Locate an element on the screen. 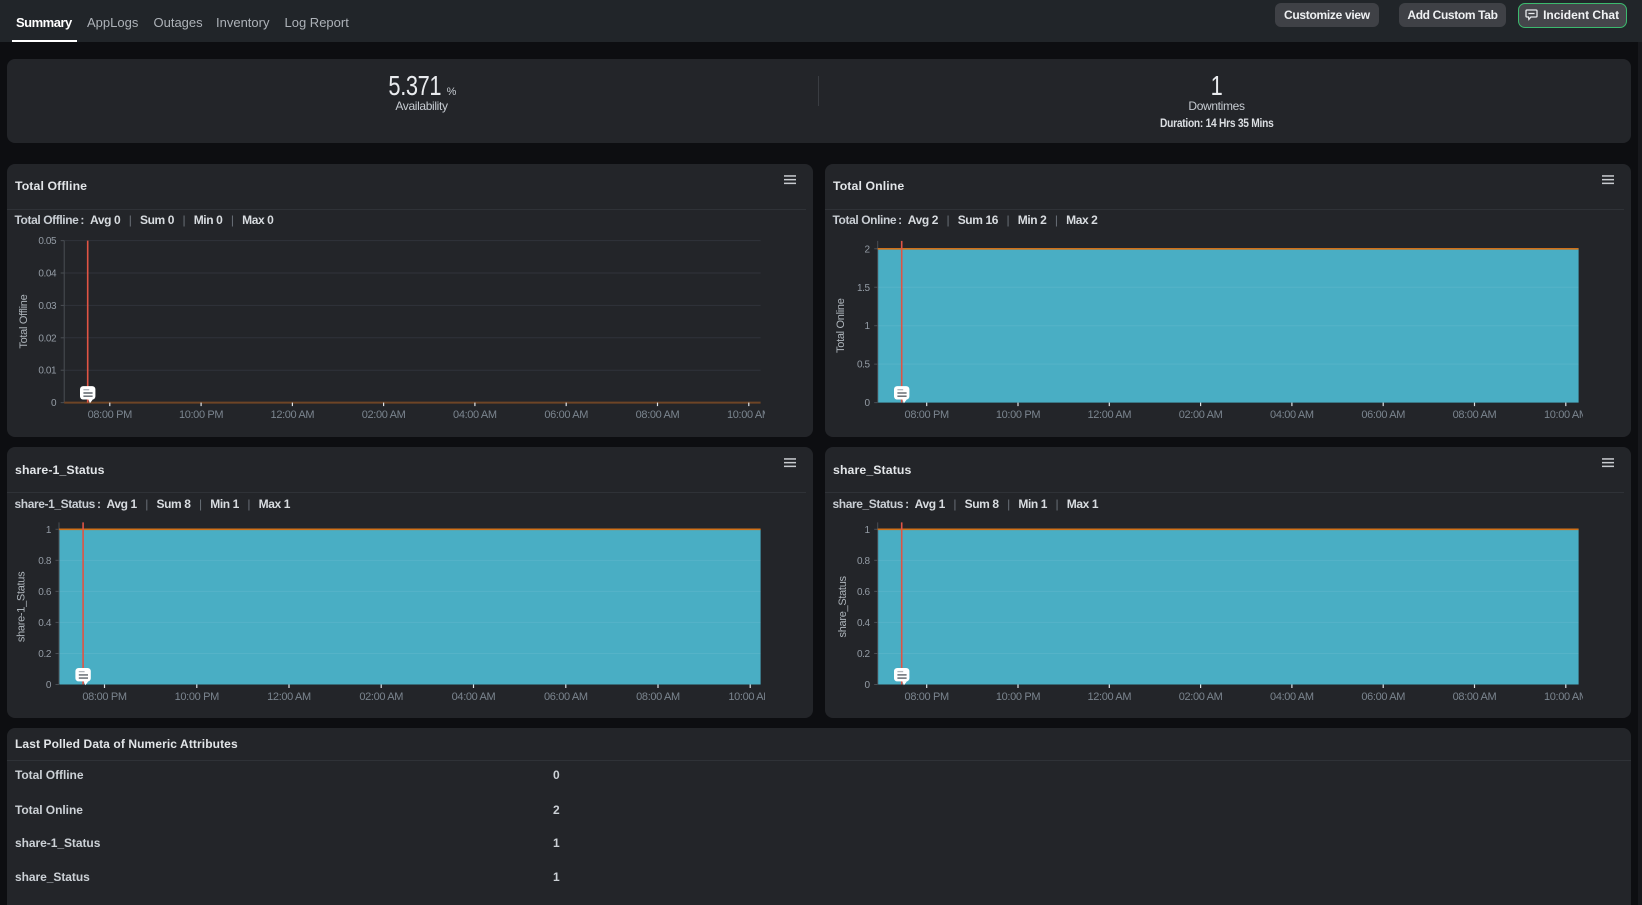 The height and width of the screenshot is (905, 1642). svg-text: 0.05 is located at coordinates (47, 241).